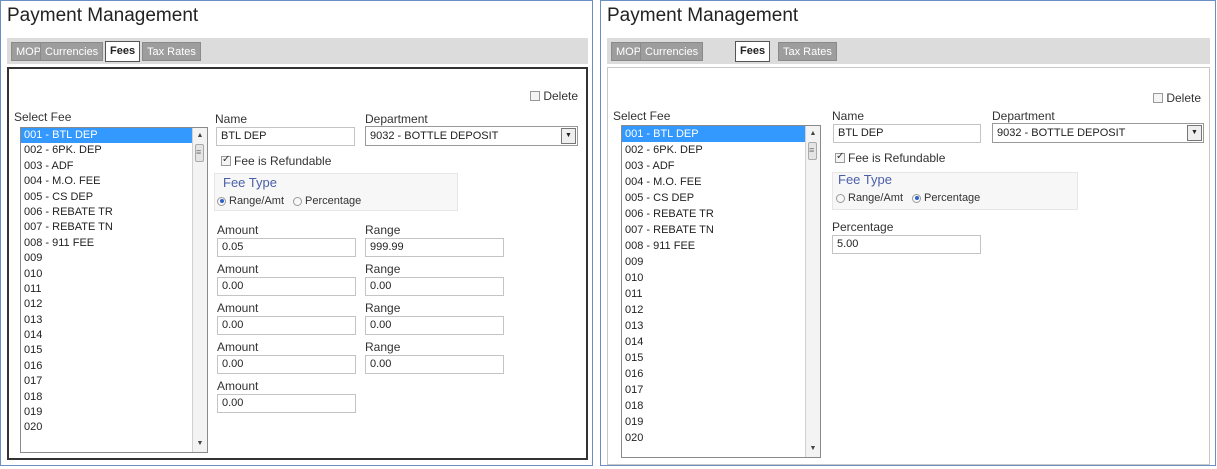 The image size is (1217, 469). I want to click on department-value: 9032 - BOTTLE DEPOSIT, so click(1061, 133).